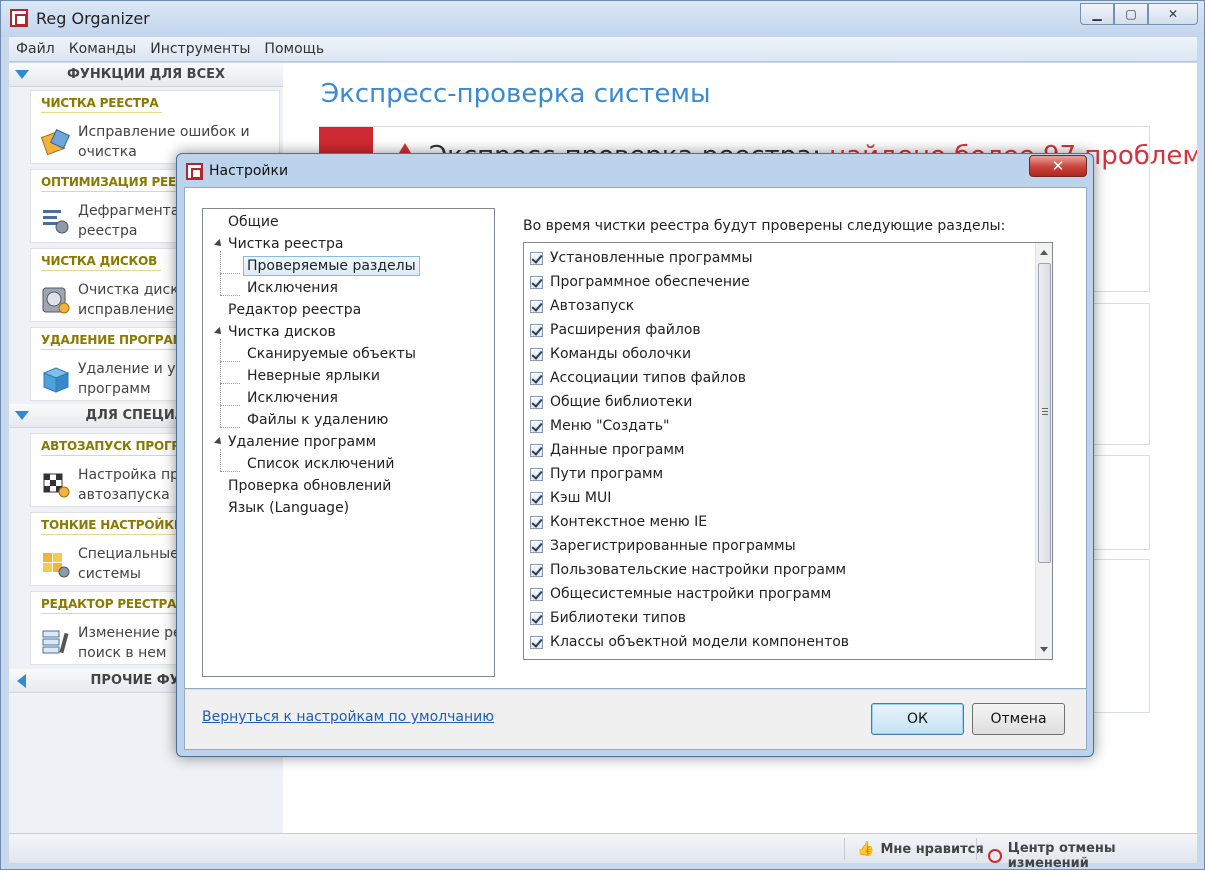 This screenshot has width=1205, height=870. I want to click on check-item: Контекстное меню IE, so click(618, 522).